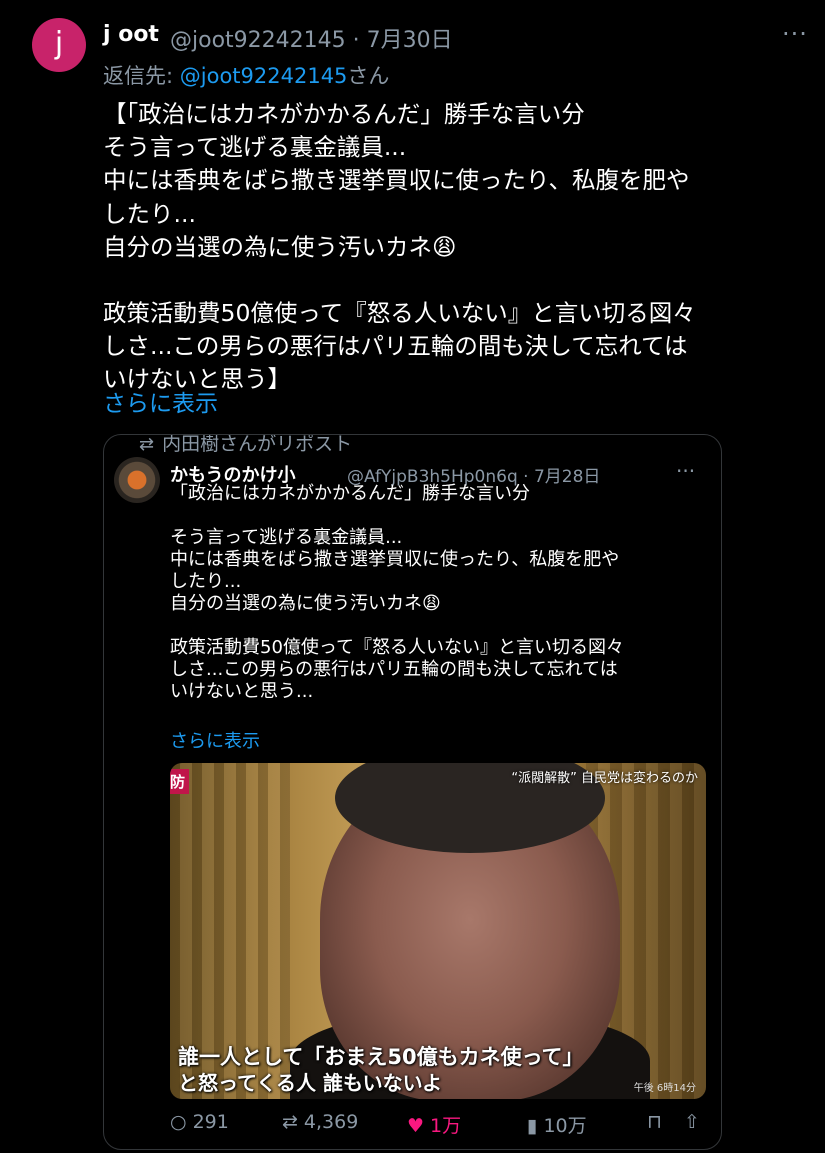  I want to click on author-handle: @joot92242145, so click(258, 40).